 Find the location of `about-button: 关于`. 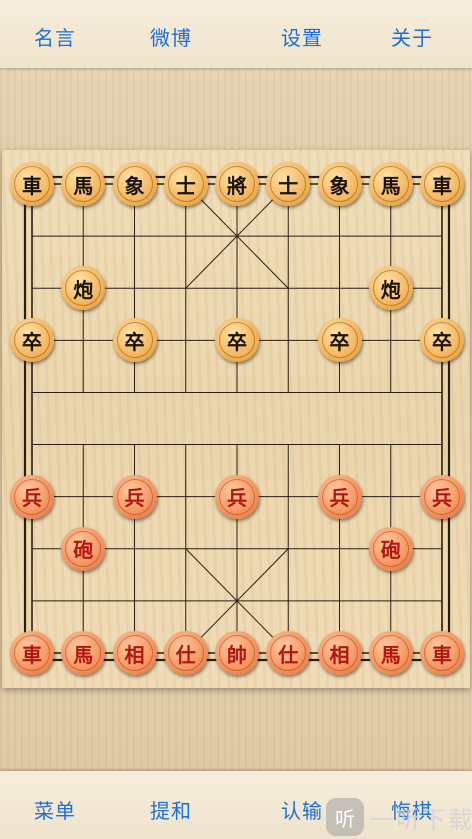

about-button: 关于 is located at coordinates (412, 36).